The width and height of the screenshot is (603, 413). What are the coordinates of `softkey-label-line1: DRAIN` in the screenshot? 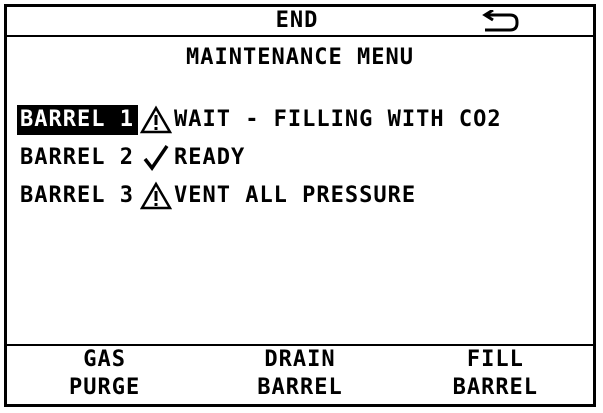 It's located at (300, 359).